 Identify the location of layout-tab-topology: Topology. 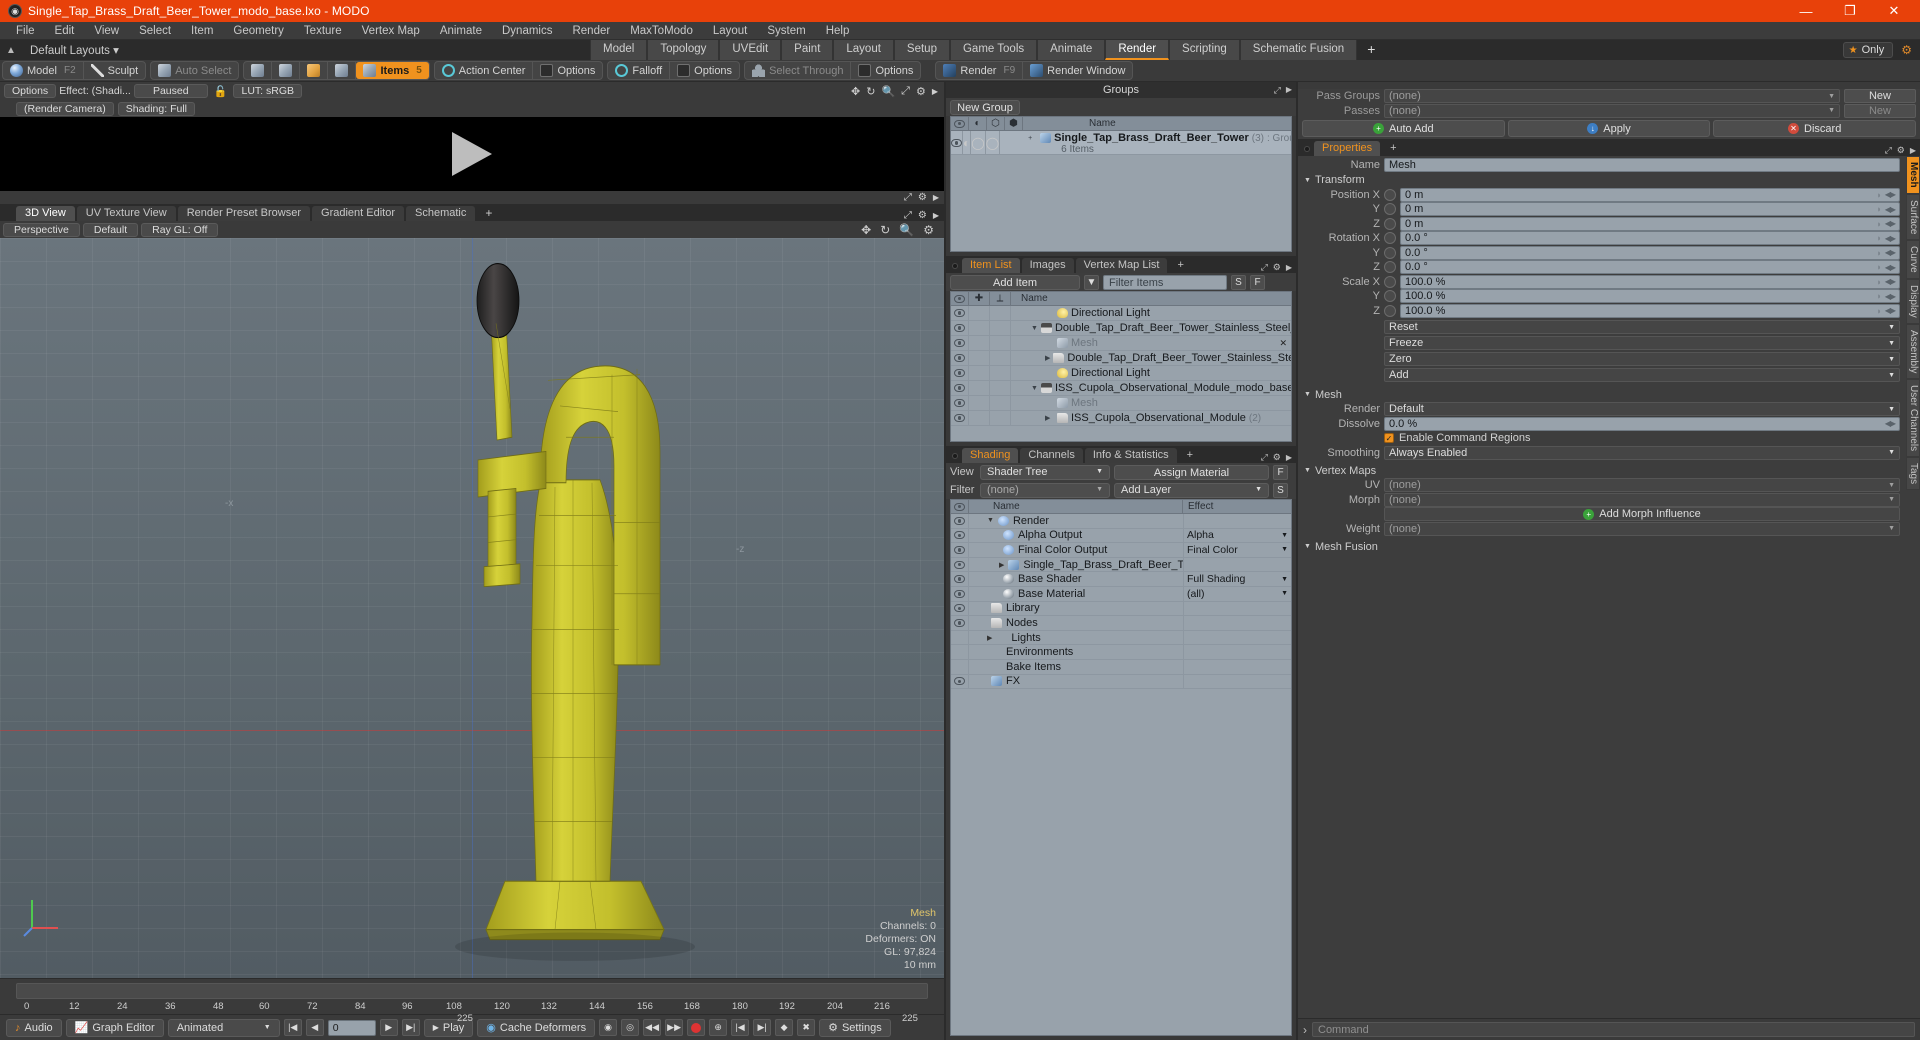
(683, 50).